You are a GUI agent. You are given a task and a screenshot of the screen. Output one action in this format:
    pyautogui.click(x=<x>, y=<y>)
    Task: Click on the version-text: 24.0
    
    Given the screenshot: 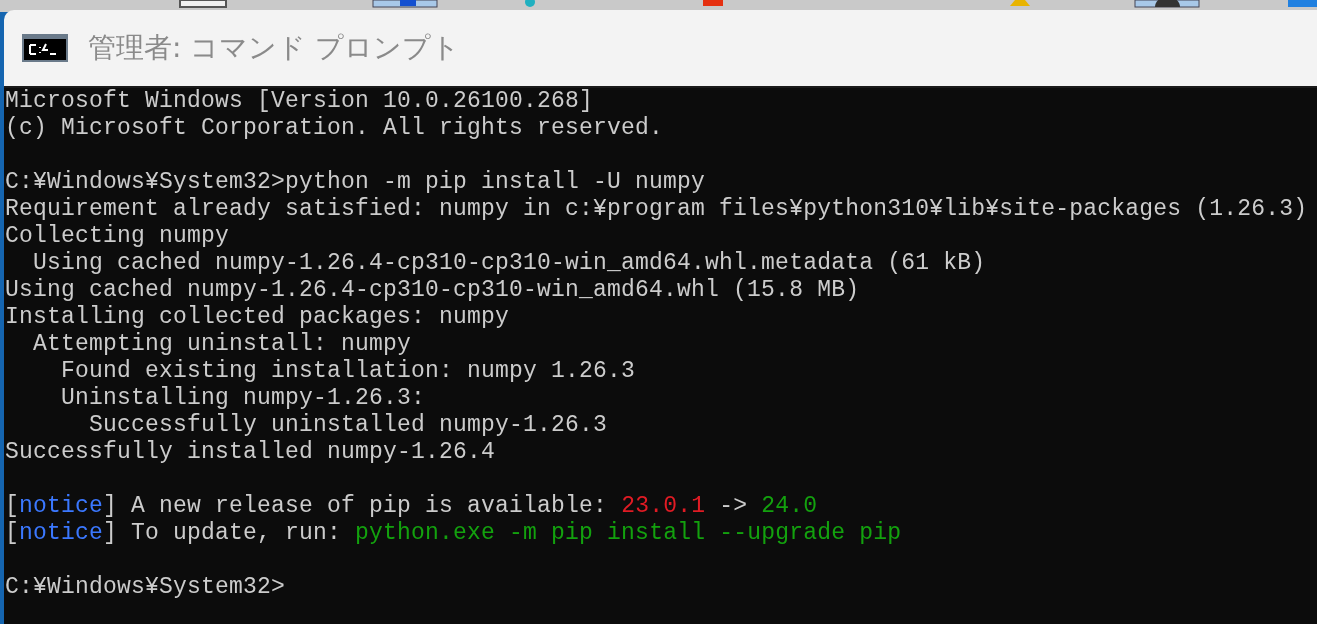 What is the action you would take?
    pyautogui.click(x=789, y=506)
    